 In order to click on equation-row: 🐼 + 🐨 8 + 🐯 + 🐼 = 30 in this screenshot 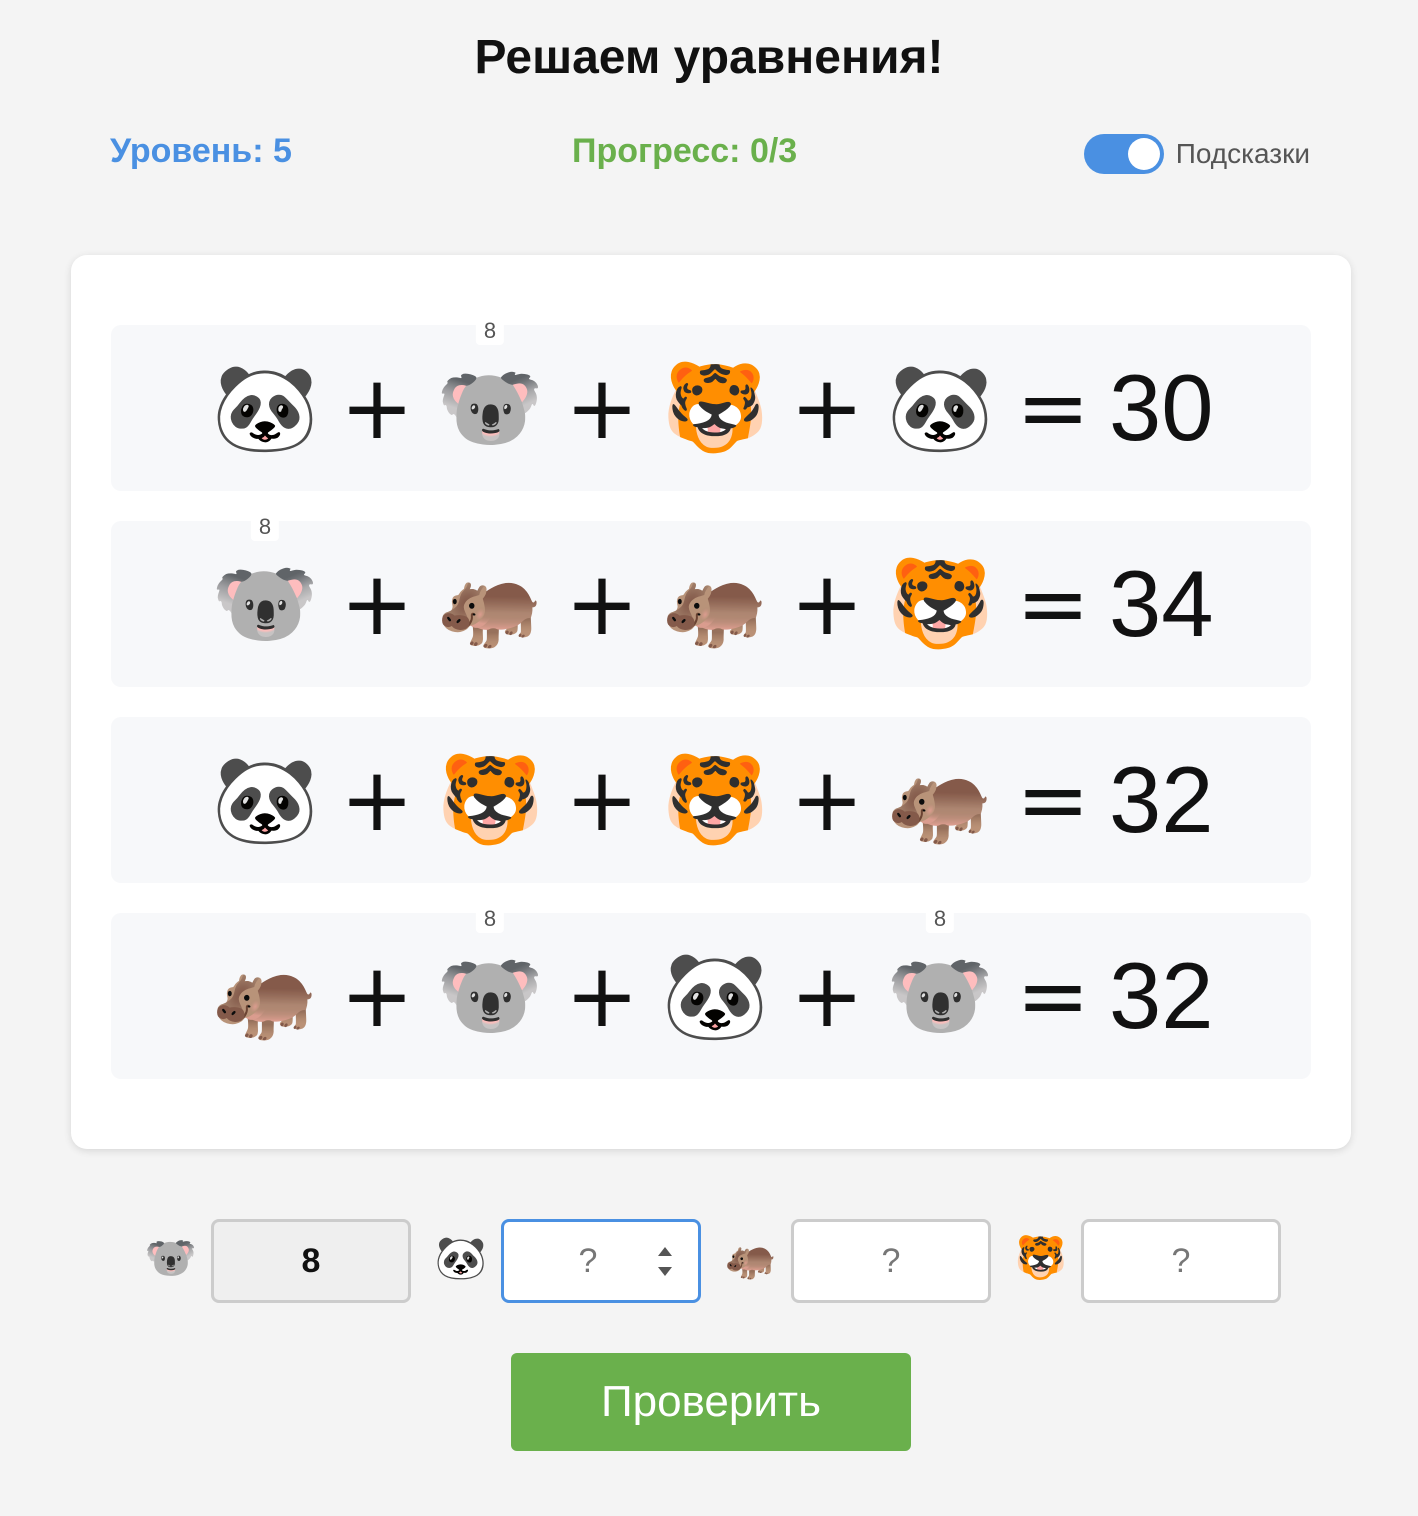, I will do `click(711, 404)`.